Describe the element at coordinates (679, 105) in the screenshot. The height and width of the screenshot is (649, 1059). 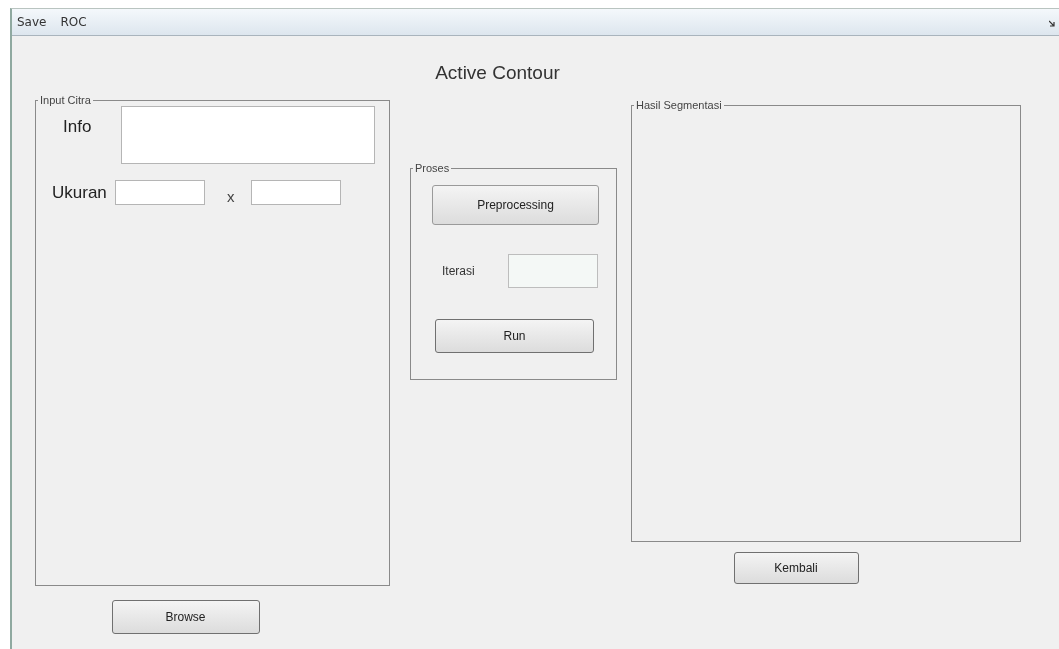
I see `panel-title: Hasil Segmentasi` at that location.